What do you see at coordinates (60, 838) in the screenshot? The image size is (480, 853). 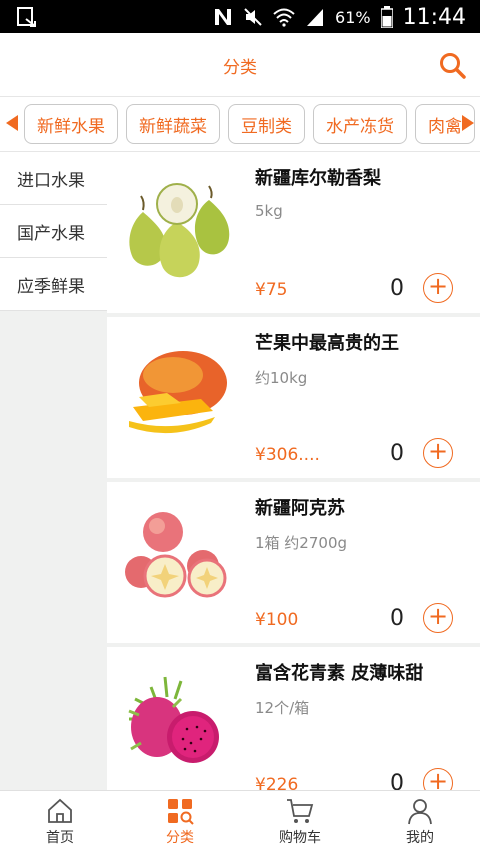 I see `tab-label: 首页` at bounding box center [60, 838].